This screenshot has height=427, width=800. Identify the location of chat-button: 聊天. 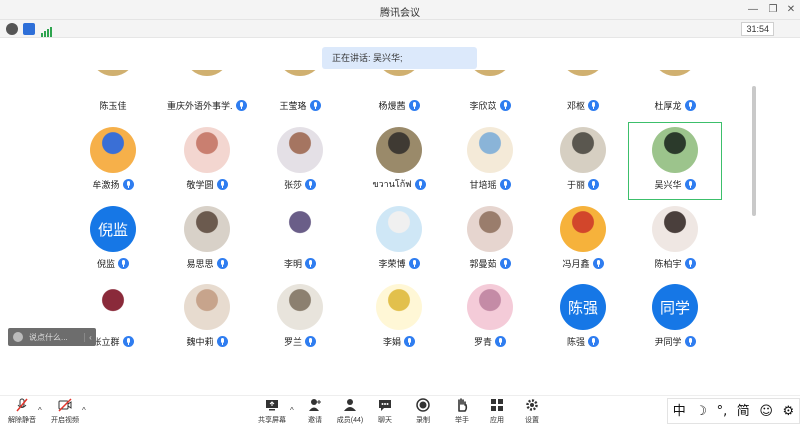
(385, 412).